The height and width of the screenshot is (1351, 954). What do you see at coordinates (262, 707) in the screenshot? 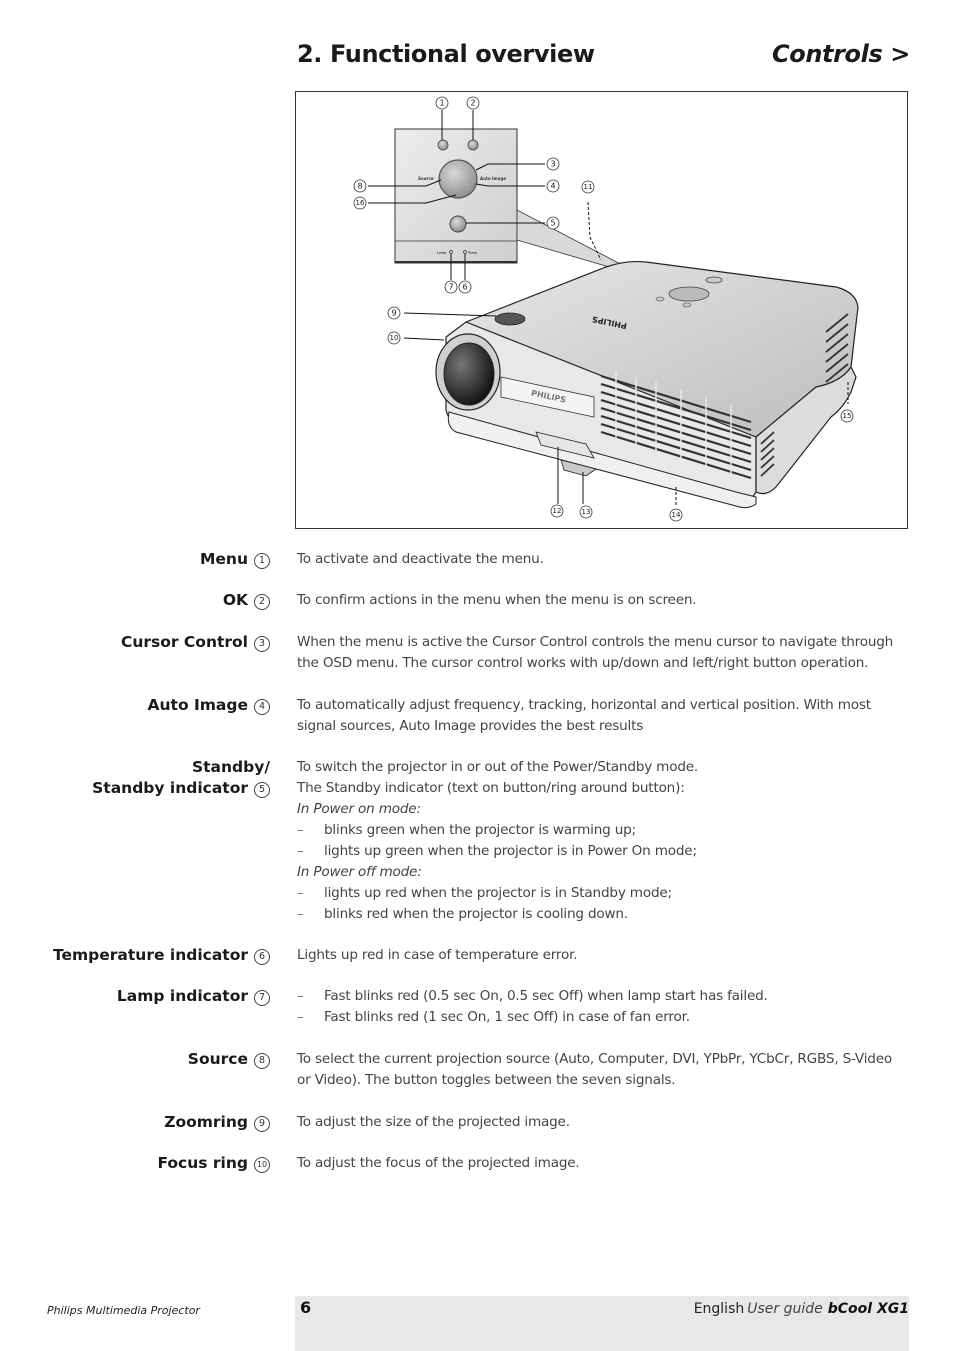
I see `callout-number: 4` at bounding box center [262, 707].